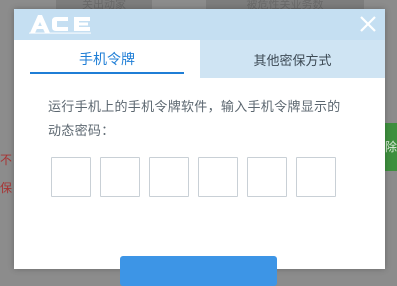 The image size is (397, 286). Describe the element at coordinates (107, 73) in the screenshot. I see `active-tab-indicator` at that location.